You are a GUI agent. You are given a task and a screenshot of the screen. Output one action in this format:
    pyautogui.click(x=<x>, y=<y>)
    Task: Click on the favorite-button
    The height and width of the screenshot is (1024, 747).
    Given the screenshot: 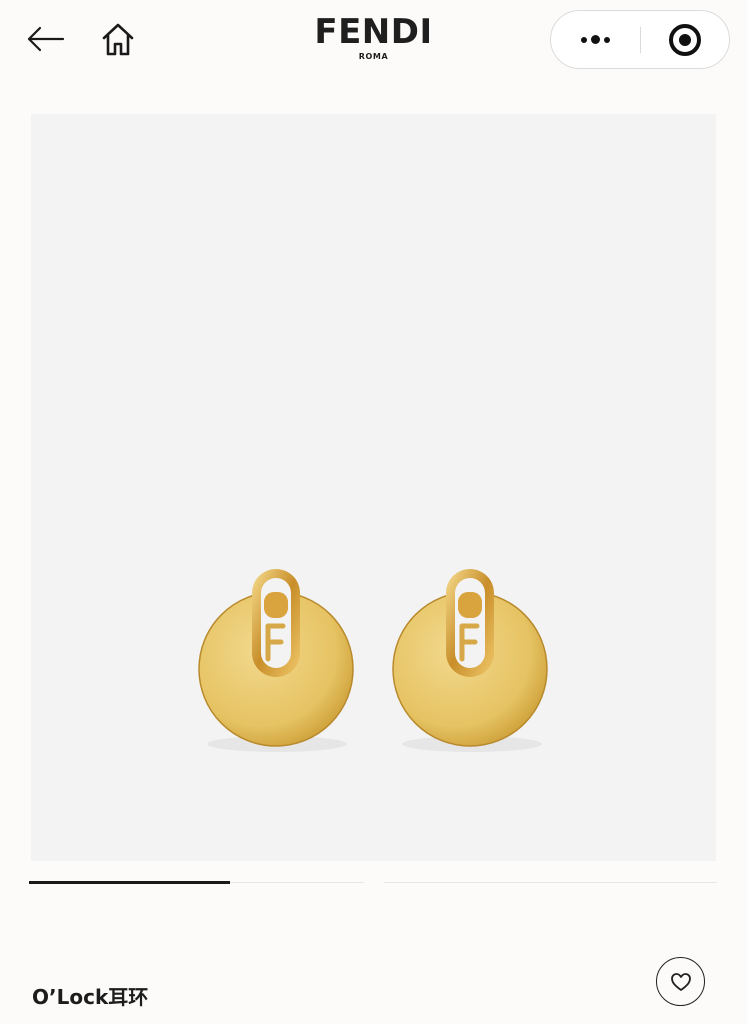 What is the action you would take?
    pyautogui.click(x=680, y=981)
    